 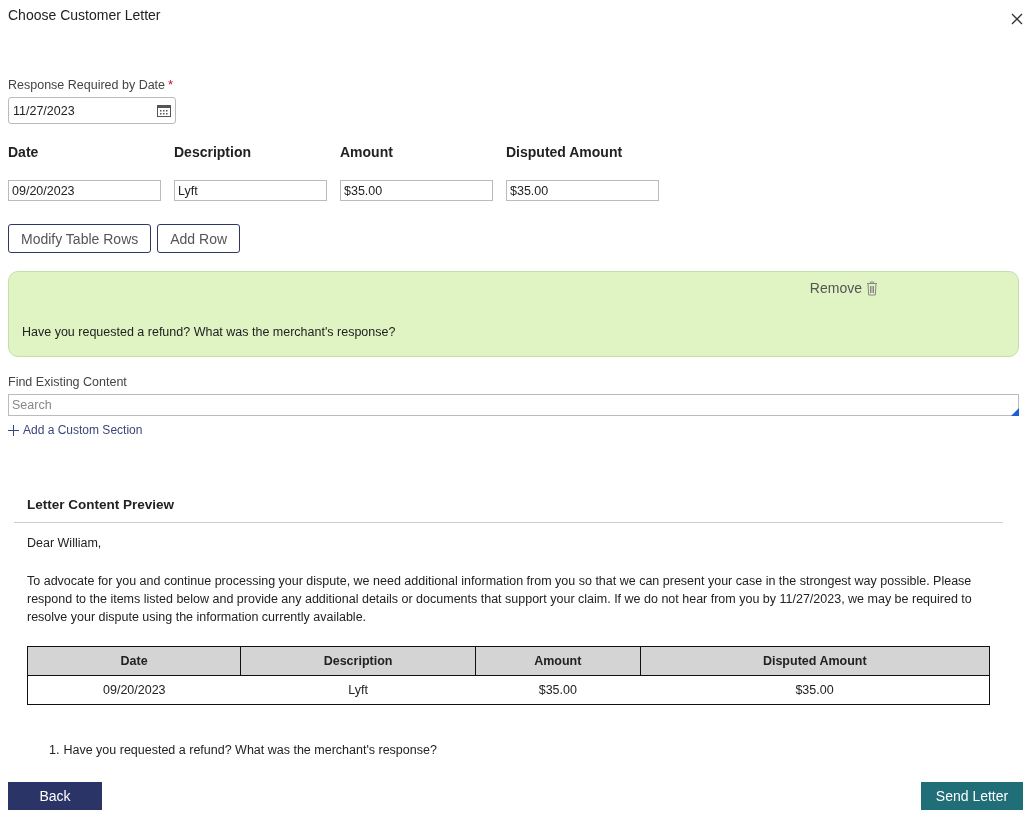 What do you see at coordinates (513, 430) in the screenshot?
I see `add-section-link: Add a Custom Section` at bounding box center [513, 430].